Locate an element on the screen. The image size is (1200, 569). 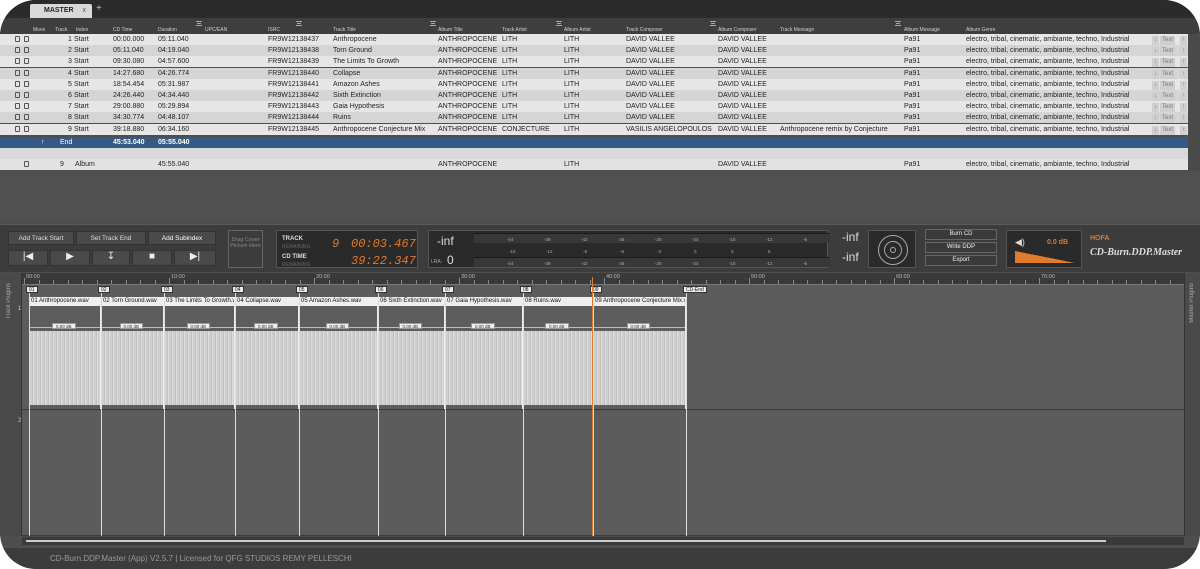
burn-cd-button: Burn CD is located at coordinates (961, 234).